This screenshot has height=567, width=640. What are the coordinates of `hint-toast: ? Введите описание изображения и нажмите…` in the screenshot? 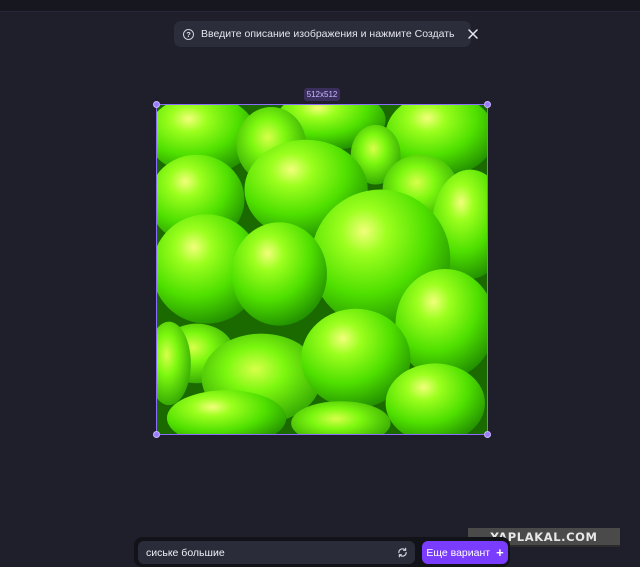 It's located at (326, 34).